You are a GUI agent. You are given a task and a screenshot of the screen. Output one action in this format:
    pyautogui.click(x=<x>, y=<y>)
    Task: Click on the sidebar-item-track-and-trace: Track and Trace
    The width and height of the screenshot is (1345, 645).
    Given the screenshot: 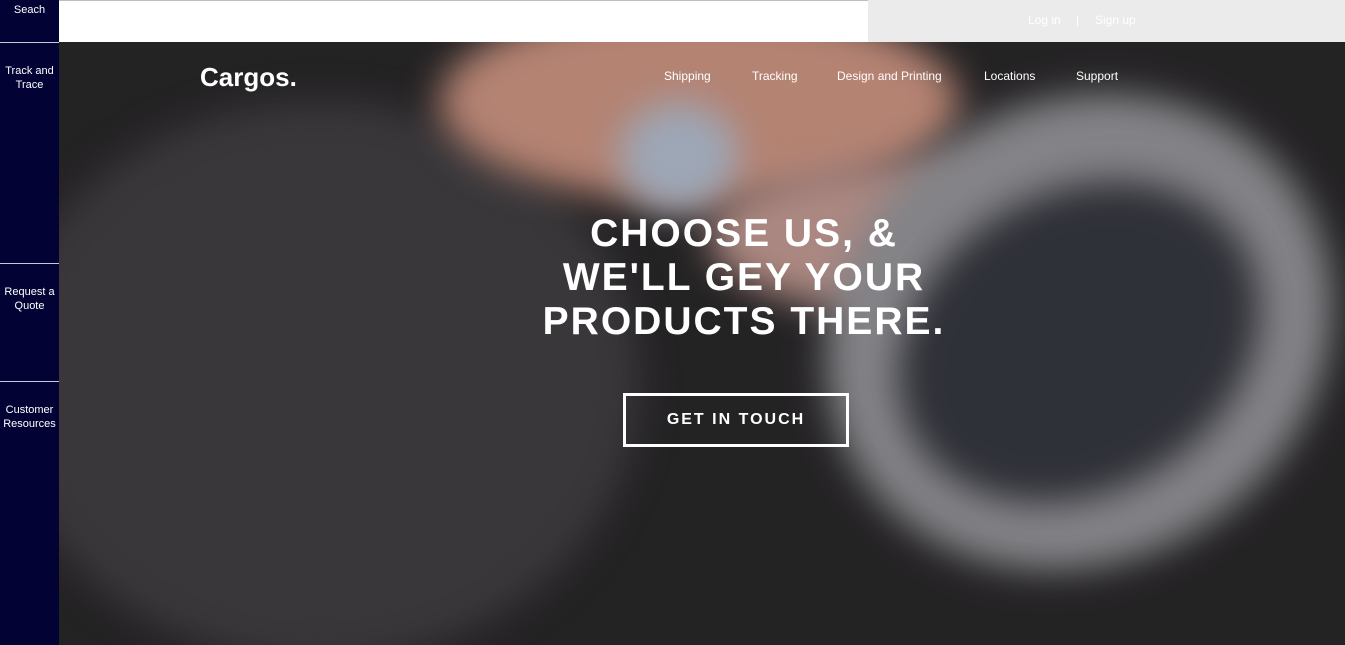 What is the action you would take?
    pyautogui.click(x=29, y=78)
    